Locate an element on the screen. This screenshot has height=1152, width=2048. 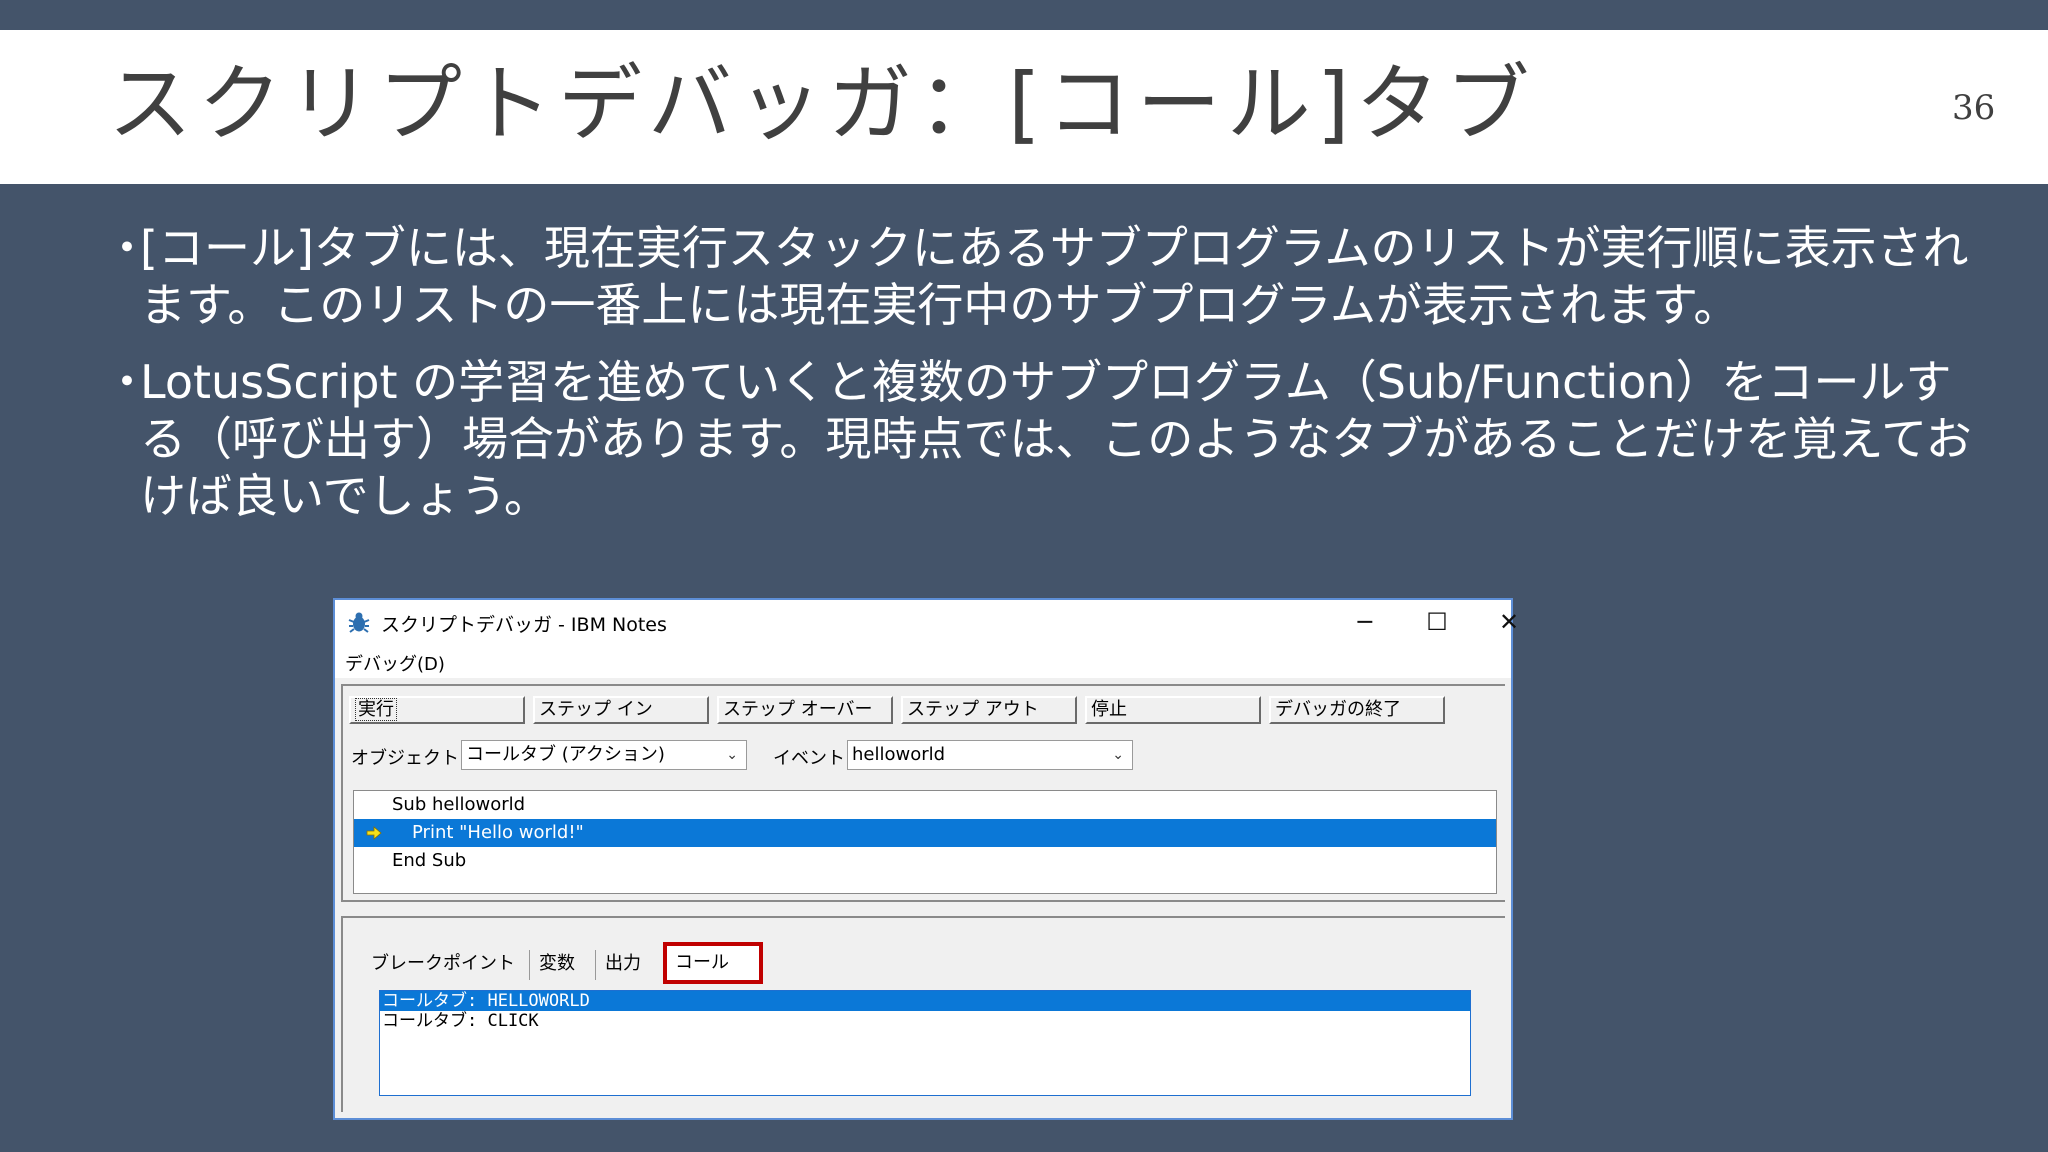
bug-icon is located at coordinates (359, 622).